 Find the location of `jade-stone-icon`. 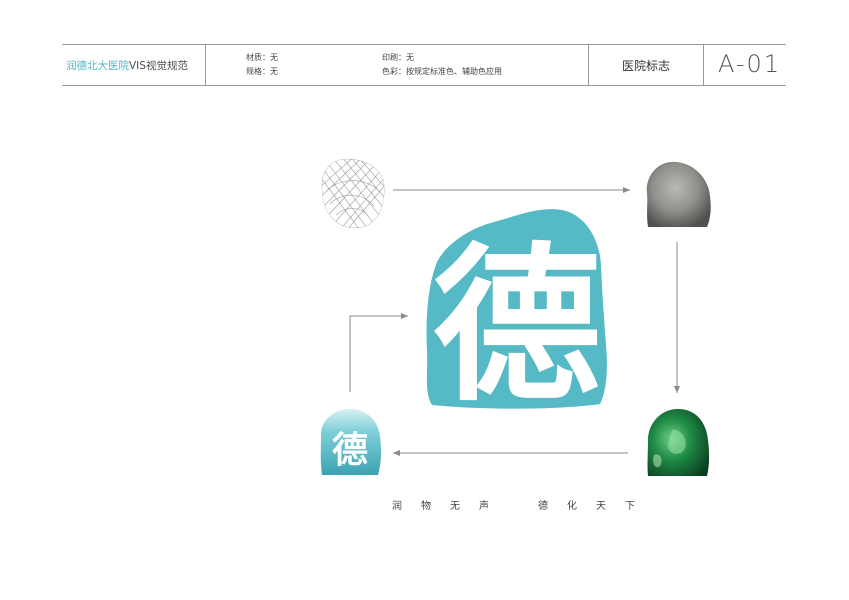

jade-stone-icon is located at coordinates (678, 442).